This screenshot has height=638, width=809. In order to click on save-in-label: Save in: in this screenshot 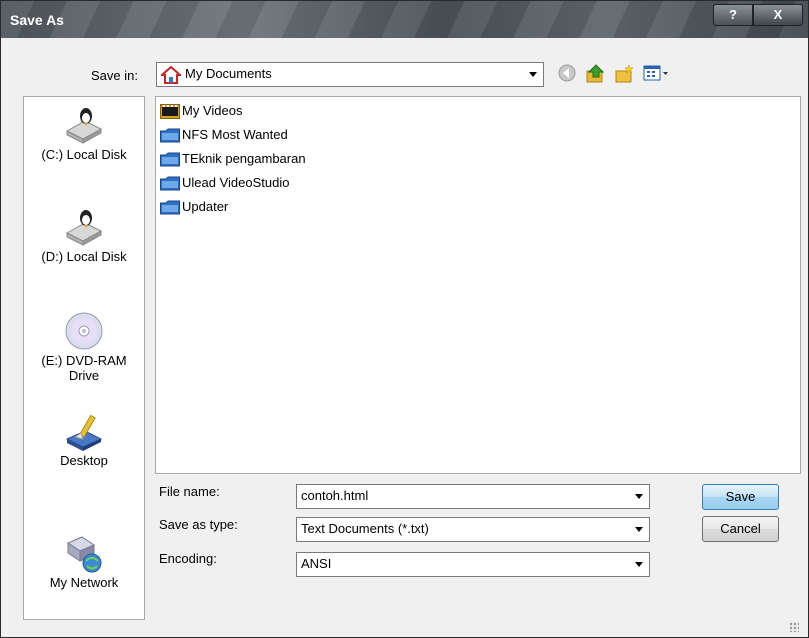, I will do `click(114, 75)`.